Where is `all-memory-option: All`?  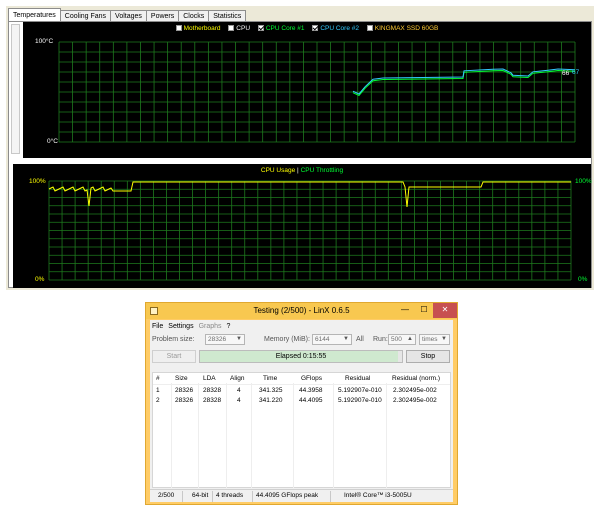
all-memory-option: All is located at coordinates (360, 339).